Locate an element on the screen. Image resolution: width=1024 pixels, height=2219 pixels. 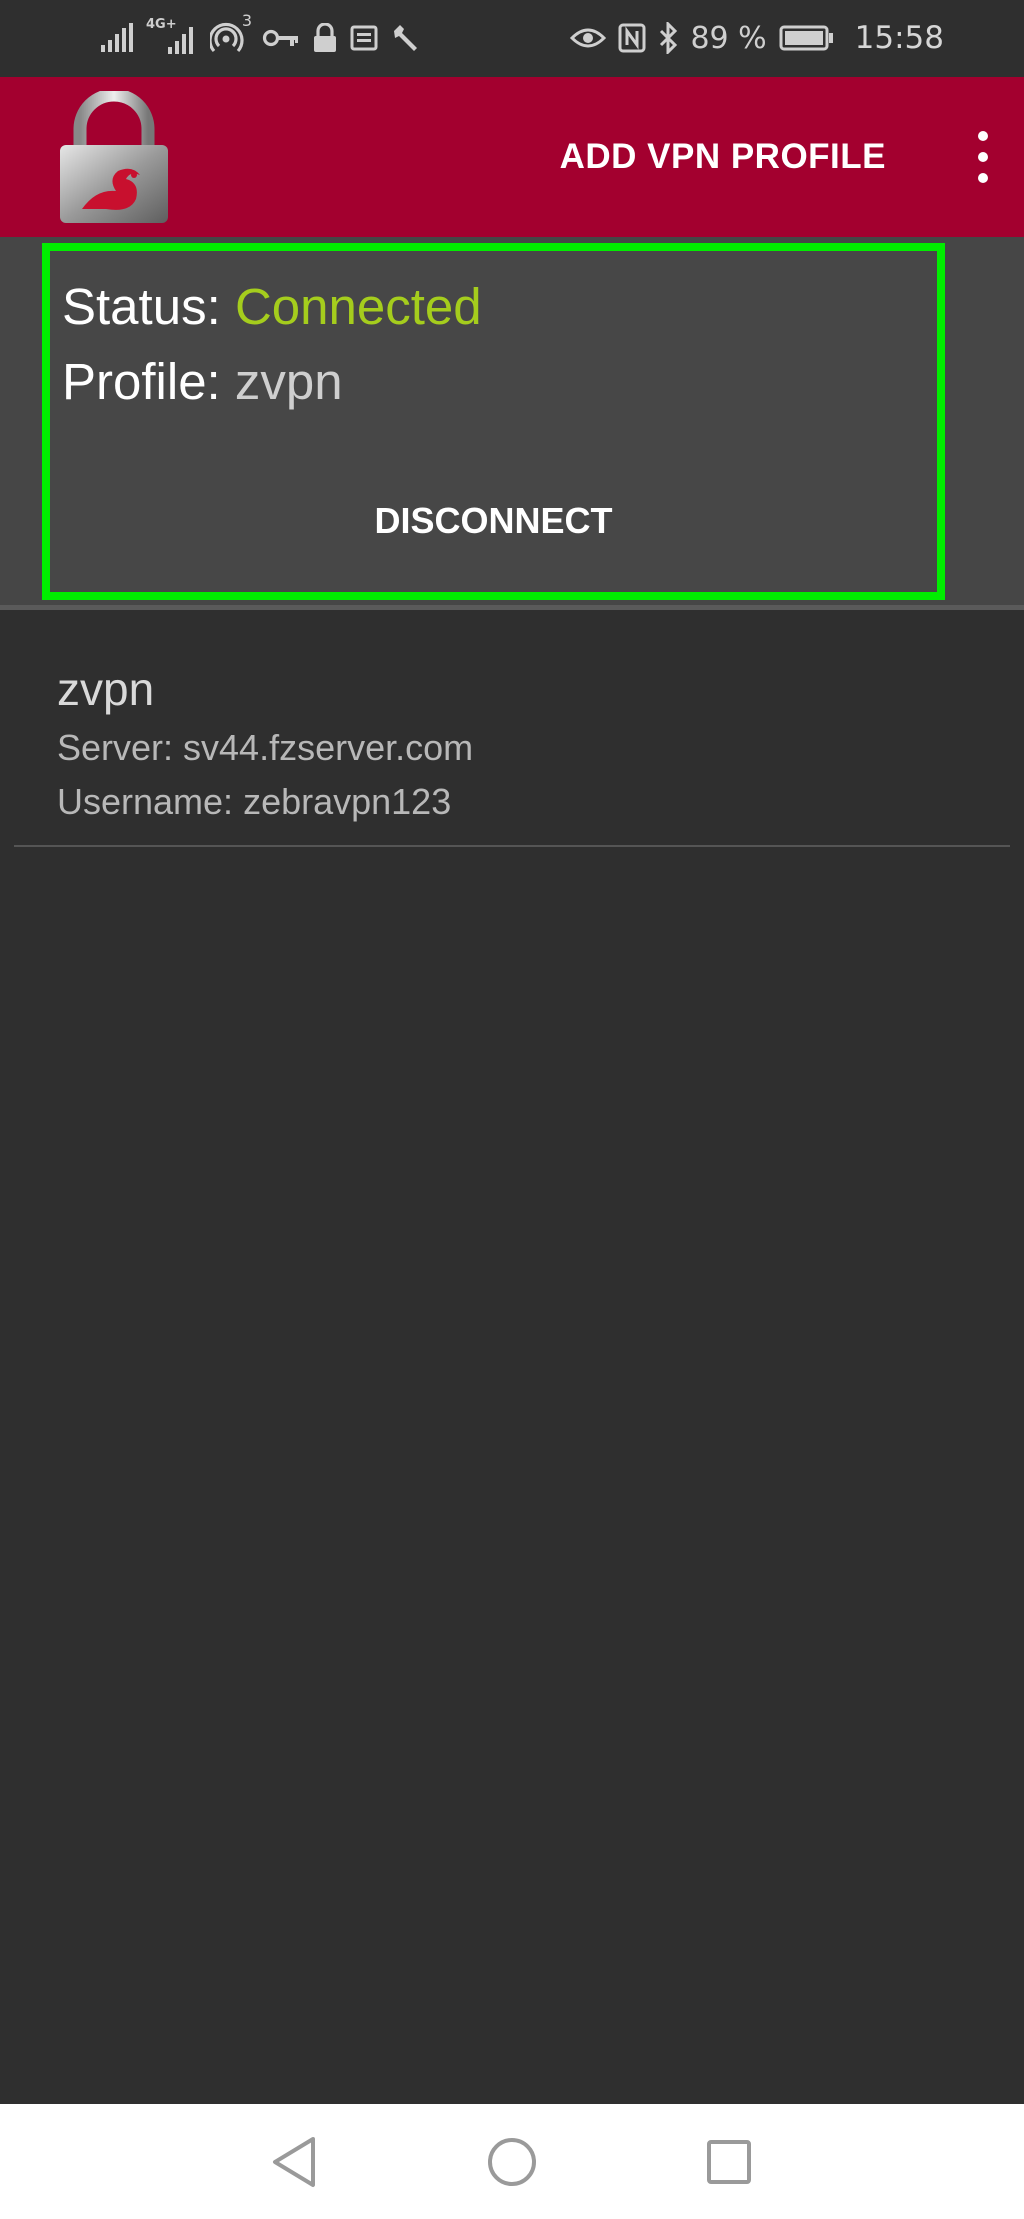
signal-4g-icon: 4G+ is located at coordinates (172, 36).